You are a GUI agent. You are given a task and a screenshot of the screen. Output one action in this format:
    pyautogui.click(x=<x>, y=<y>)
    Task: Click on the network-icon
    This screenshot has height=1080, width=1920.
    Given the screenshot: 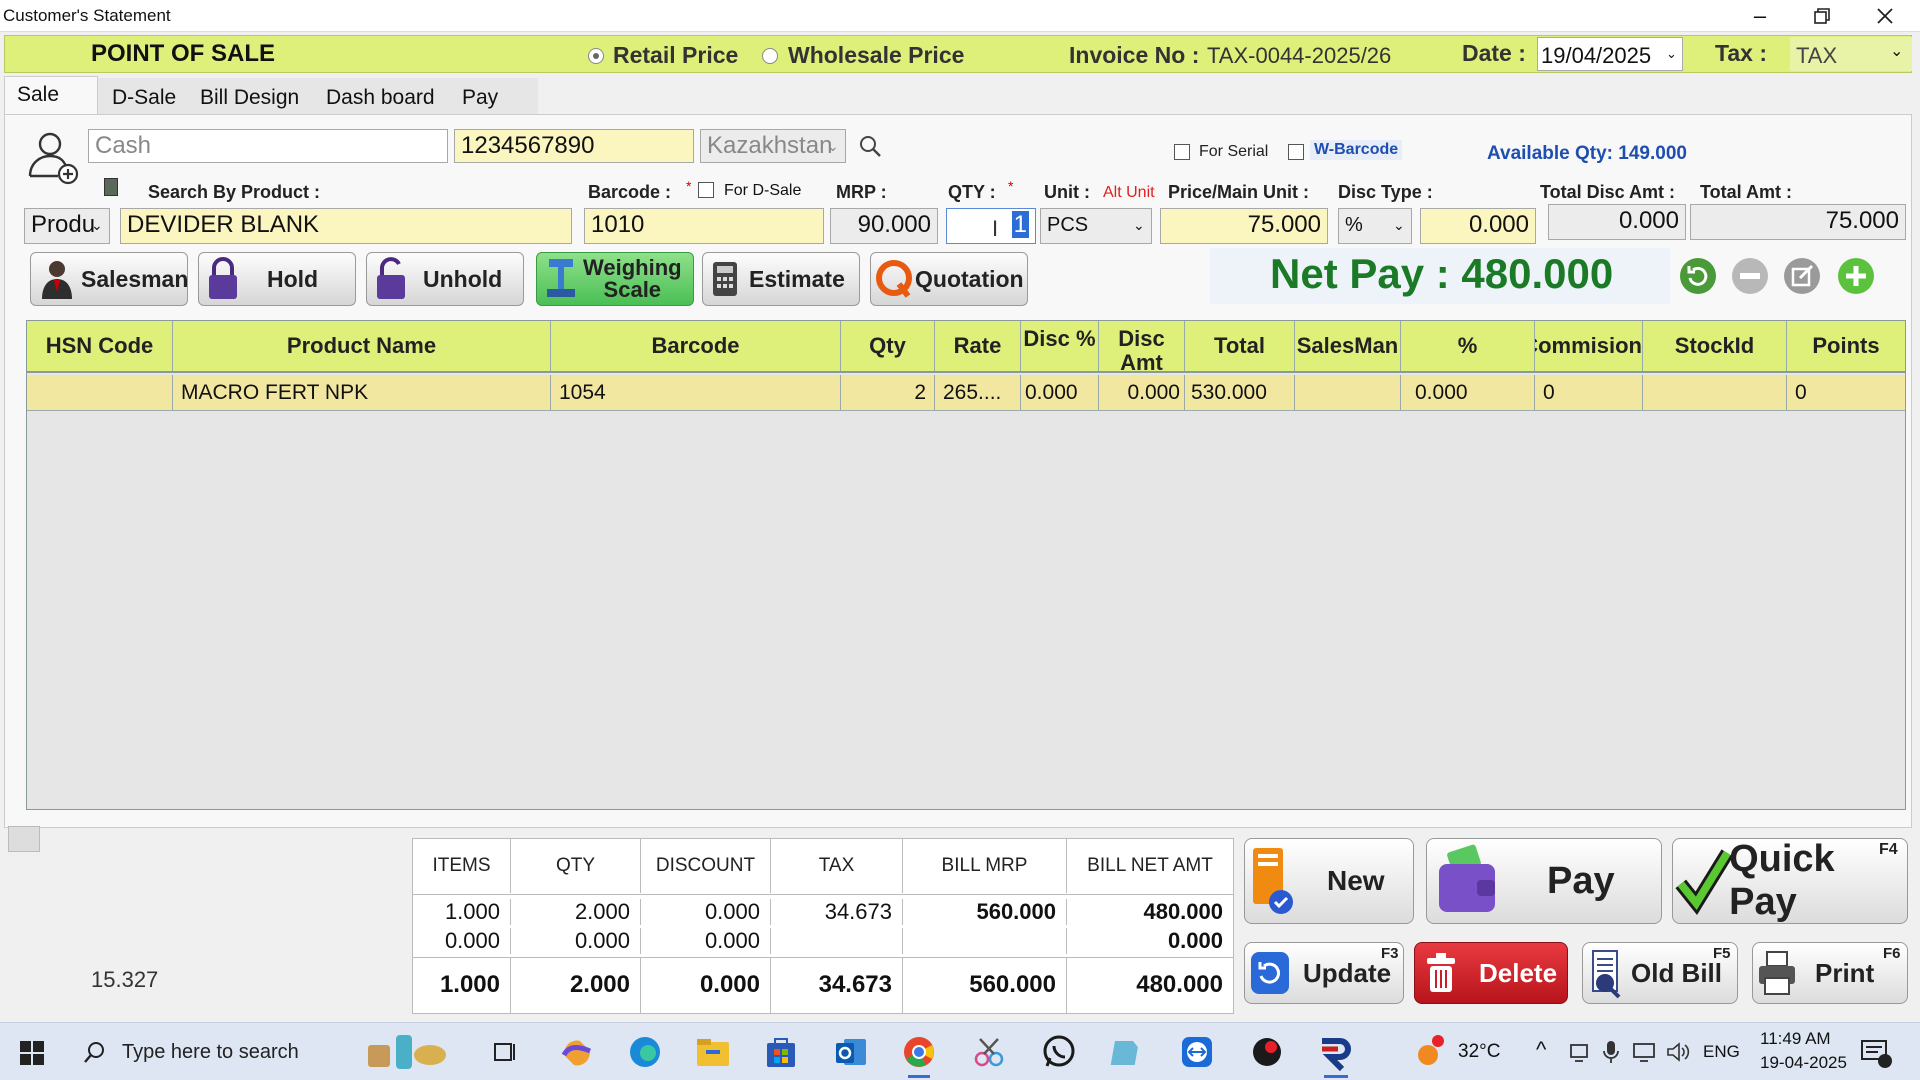 What is the action you would take?
    pyautogui.click(x=1579, y=1052)
    